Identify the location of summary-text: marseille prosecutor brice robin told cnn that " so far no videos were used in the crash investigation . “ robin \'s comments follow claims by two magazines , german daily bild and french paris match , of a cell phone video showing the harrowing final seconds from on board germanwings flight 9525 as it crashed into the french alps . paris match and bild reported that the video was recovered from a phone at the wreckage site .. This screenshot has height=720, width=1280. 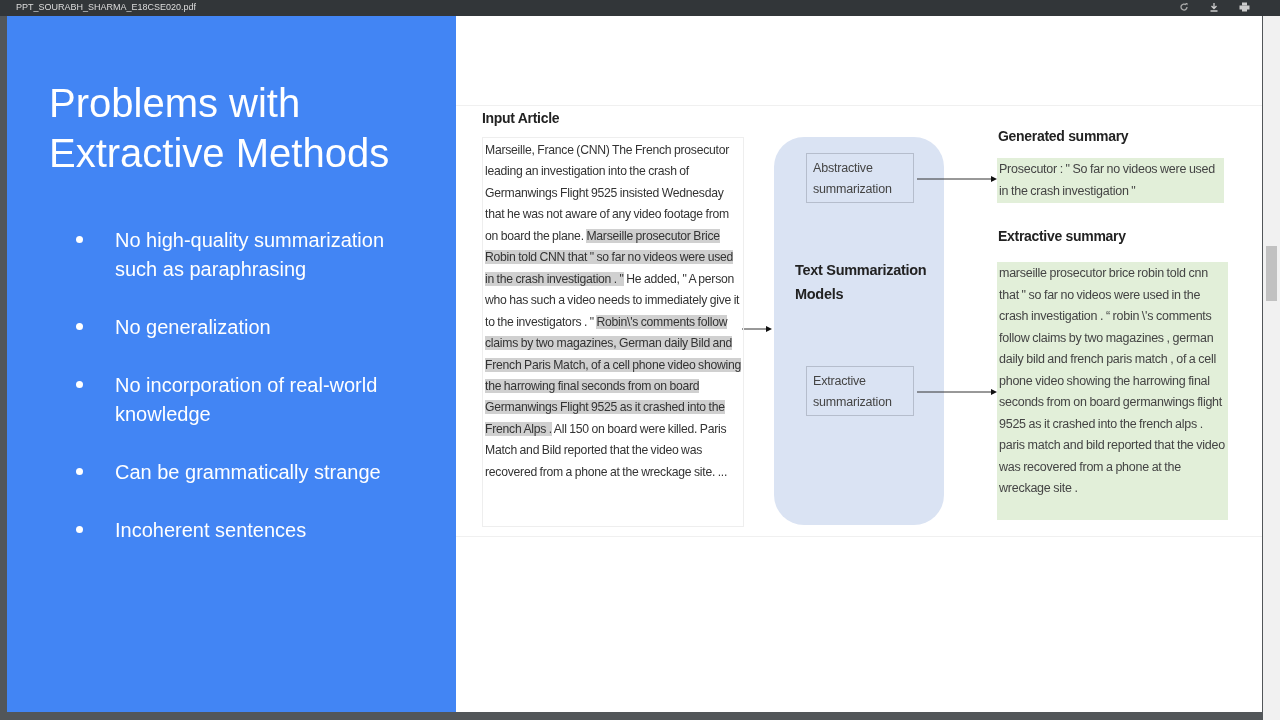
(1112, 391).